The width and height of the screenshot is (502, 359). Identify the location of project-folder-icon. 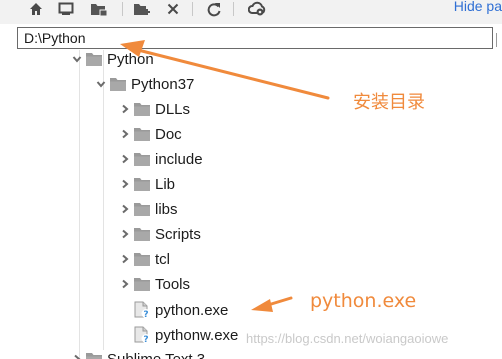
(99, 9).